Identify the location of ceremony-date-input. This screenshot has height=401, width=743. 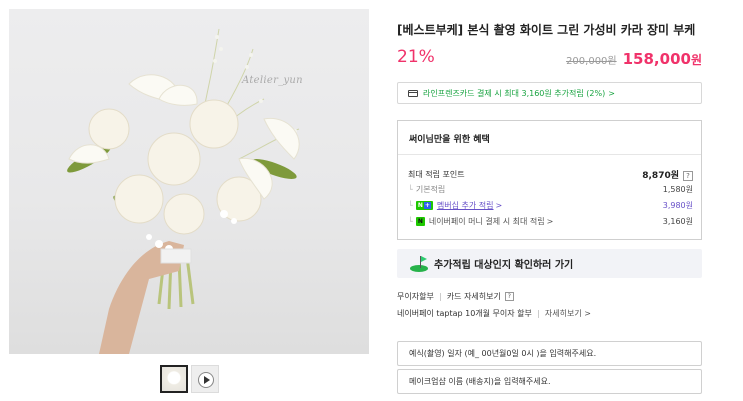
(549, 353).